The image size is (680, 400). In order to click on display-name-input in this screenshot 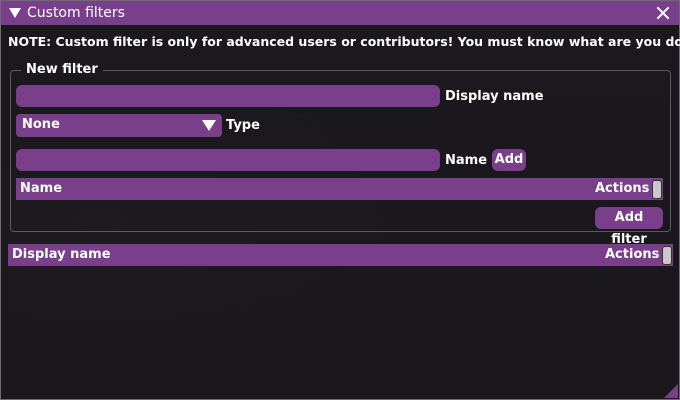, I will do `click(228, 96)`.